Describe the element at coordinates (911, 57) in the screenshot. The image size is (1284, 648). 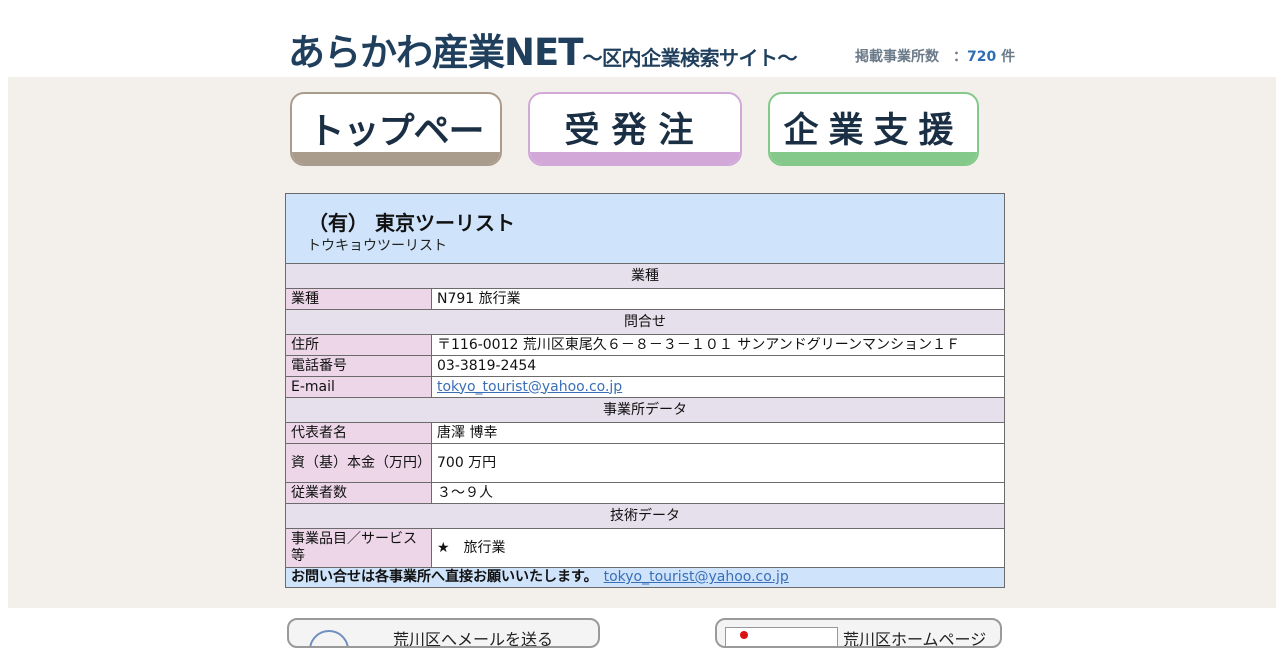
I see `listing-count-label: 掲載事業所数 ：` at that location.